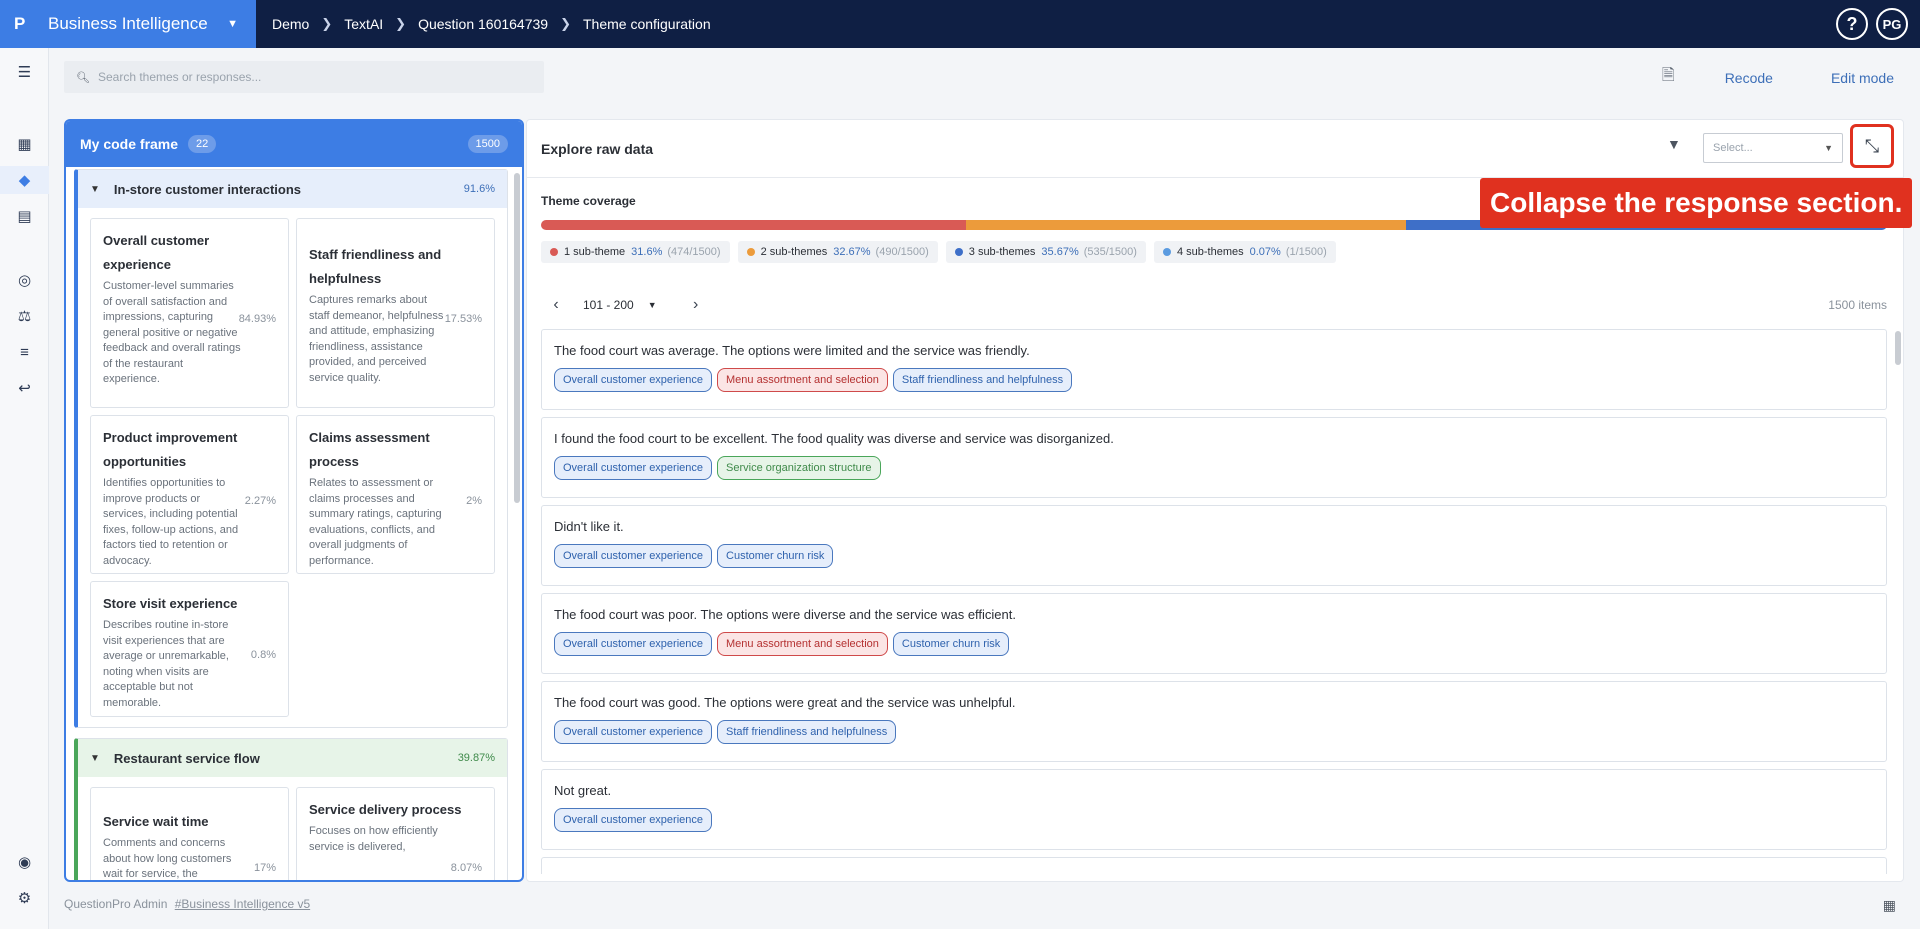 Image resolution: width=1920 pixels, height=929 pixels. I want to click on footer-link: #Business Intelligence v5, so click(242, 904).